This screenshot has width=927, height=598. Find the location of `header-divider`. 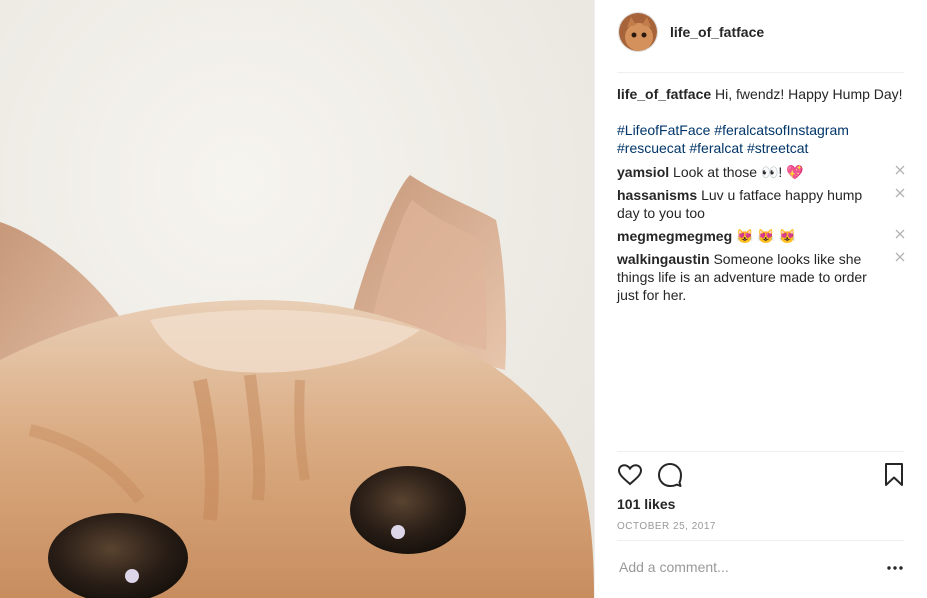

header-divider is located at coordinates (760, 72).